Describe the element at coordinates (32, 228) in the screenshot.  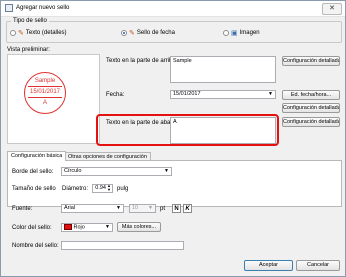
I see `color-label: Color del sello:` at that location.